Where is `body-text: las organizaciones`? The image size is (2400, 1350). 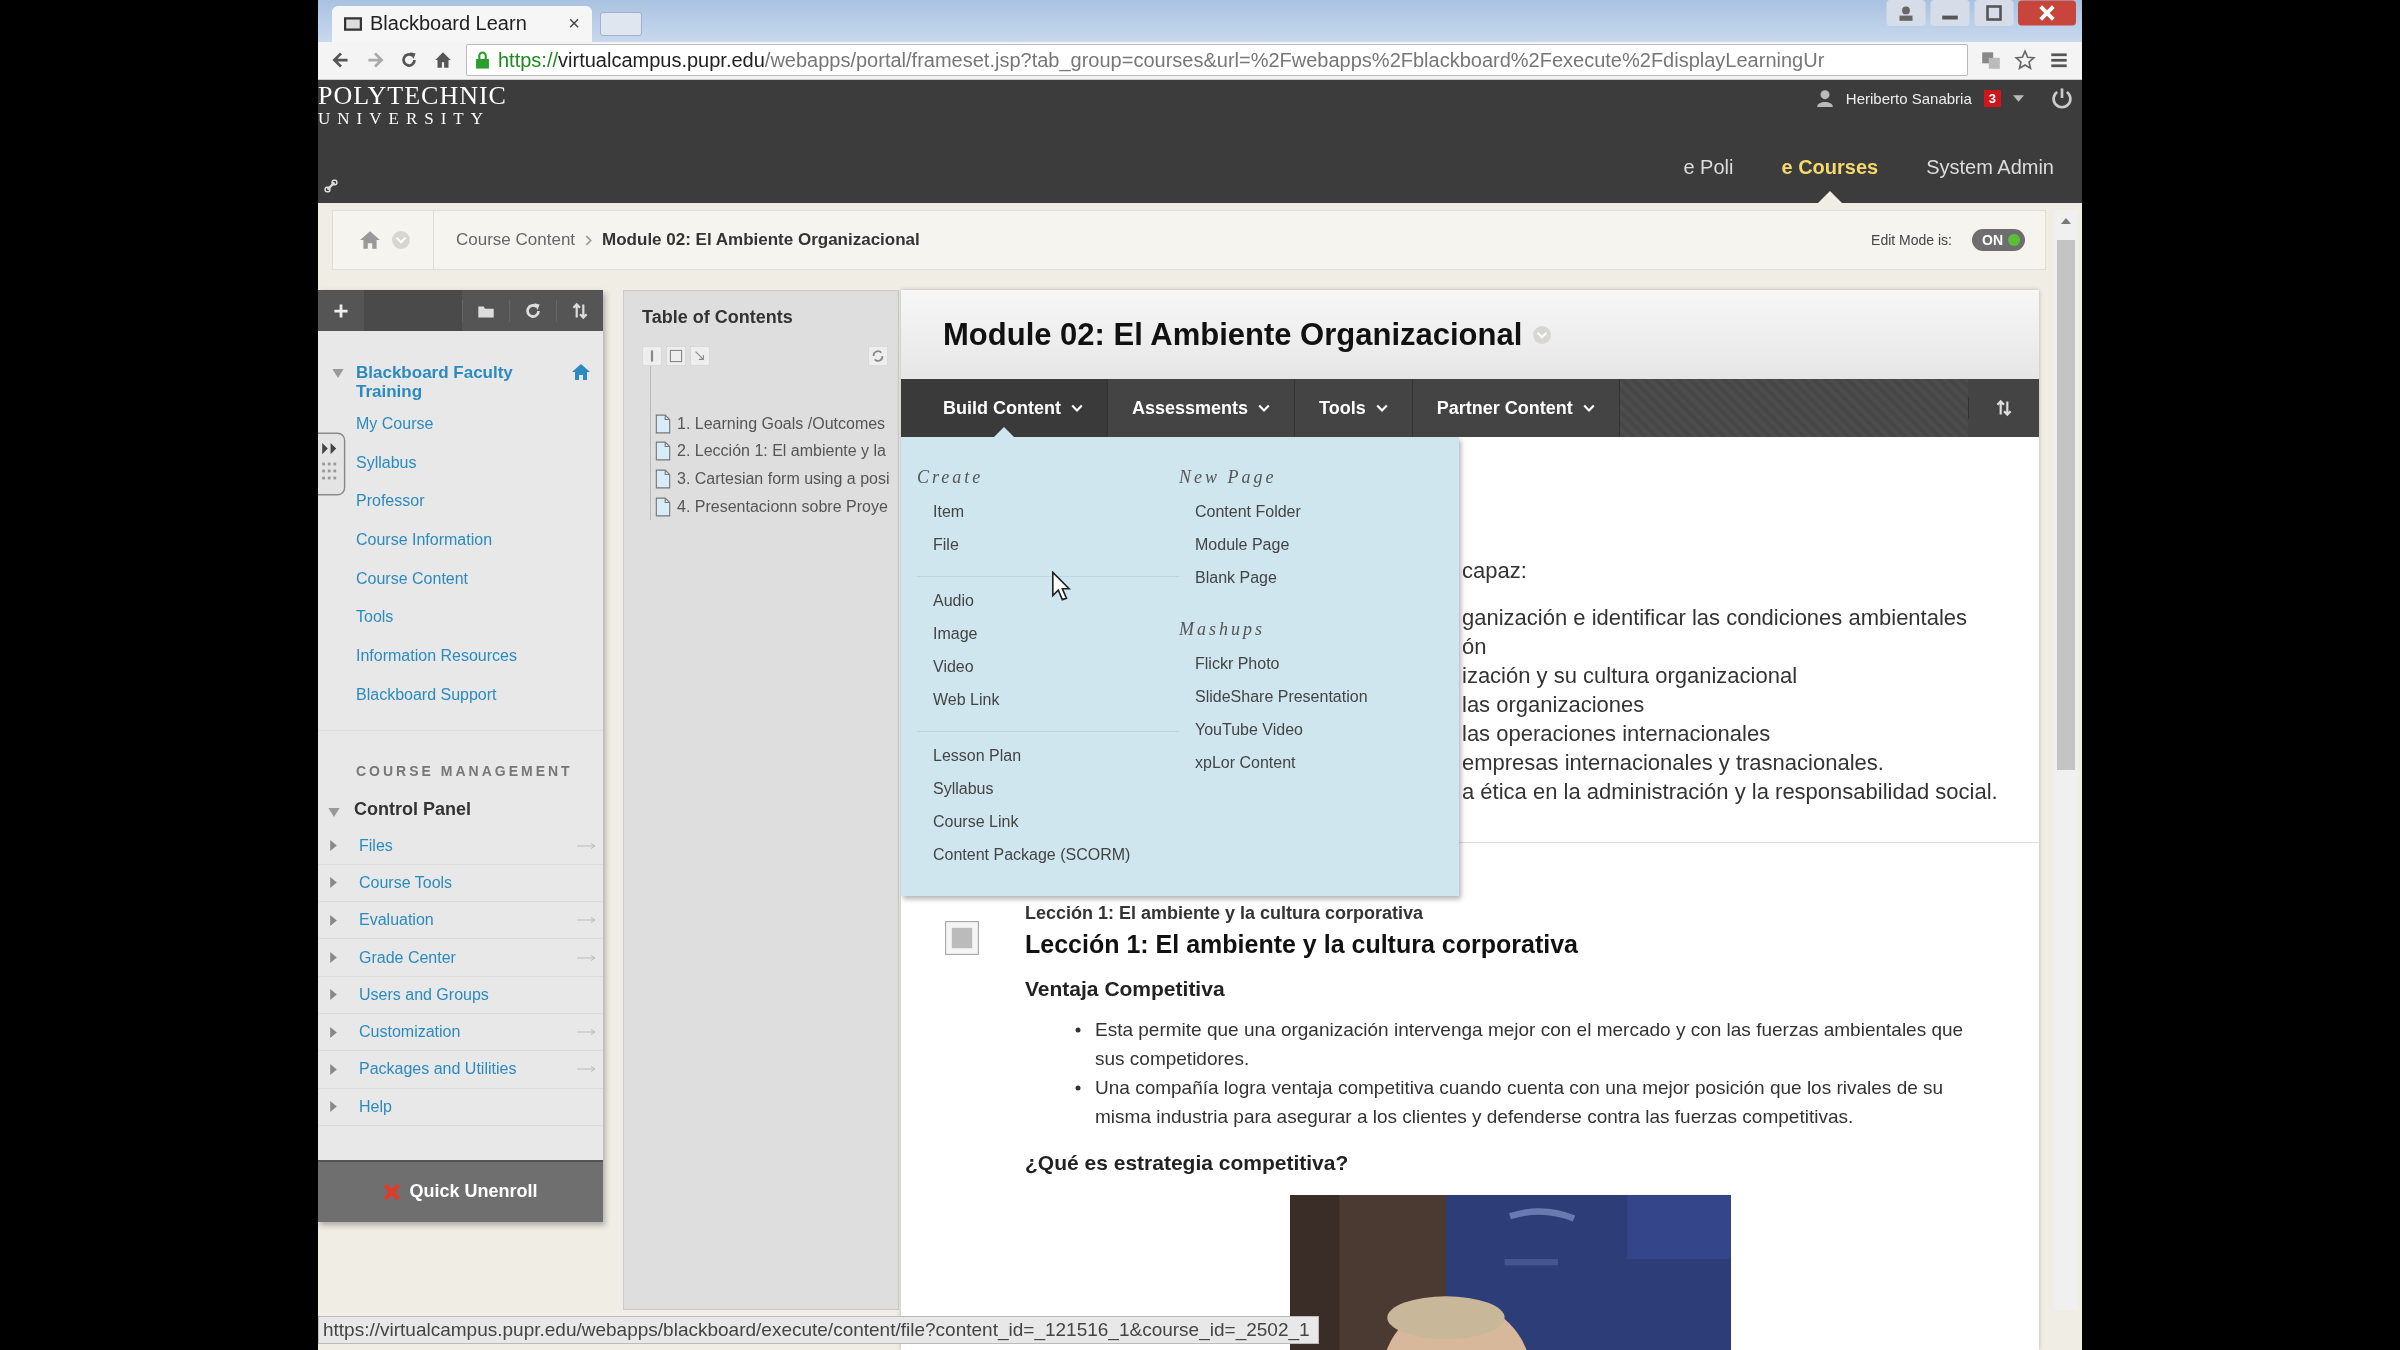
body-text: las organizaciones is located at coordinates (1554, 705).